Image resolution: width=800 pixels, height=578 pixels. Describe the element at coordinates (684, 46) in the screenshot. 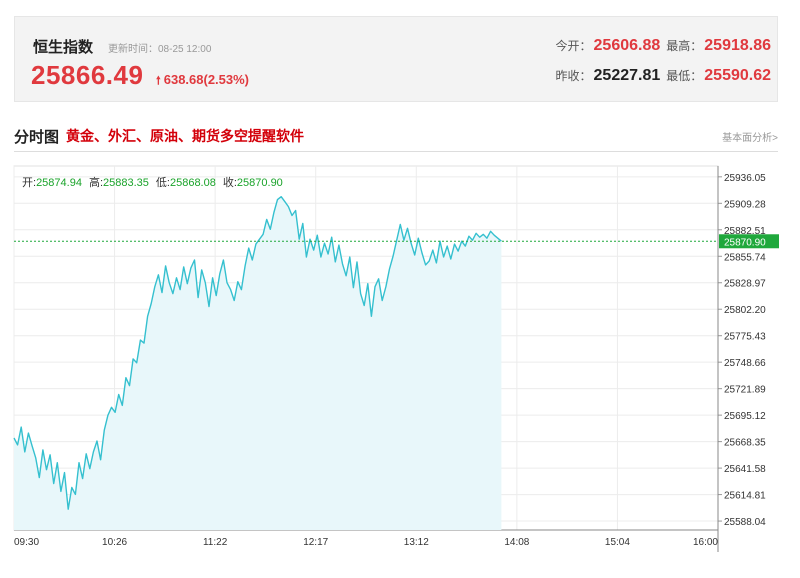

I see `high-label: 最高：` at that location.